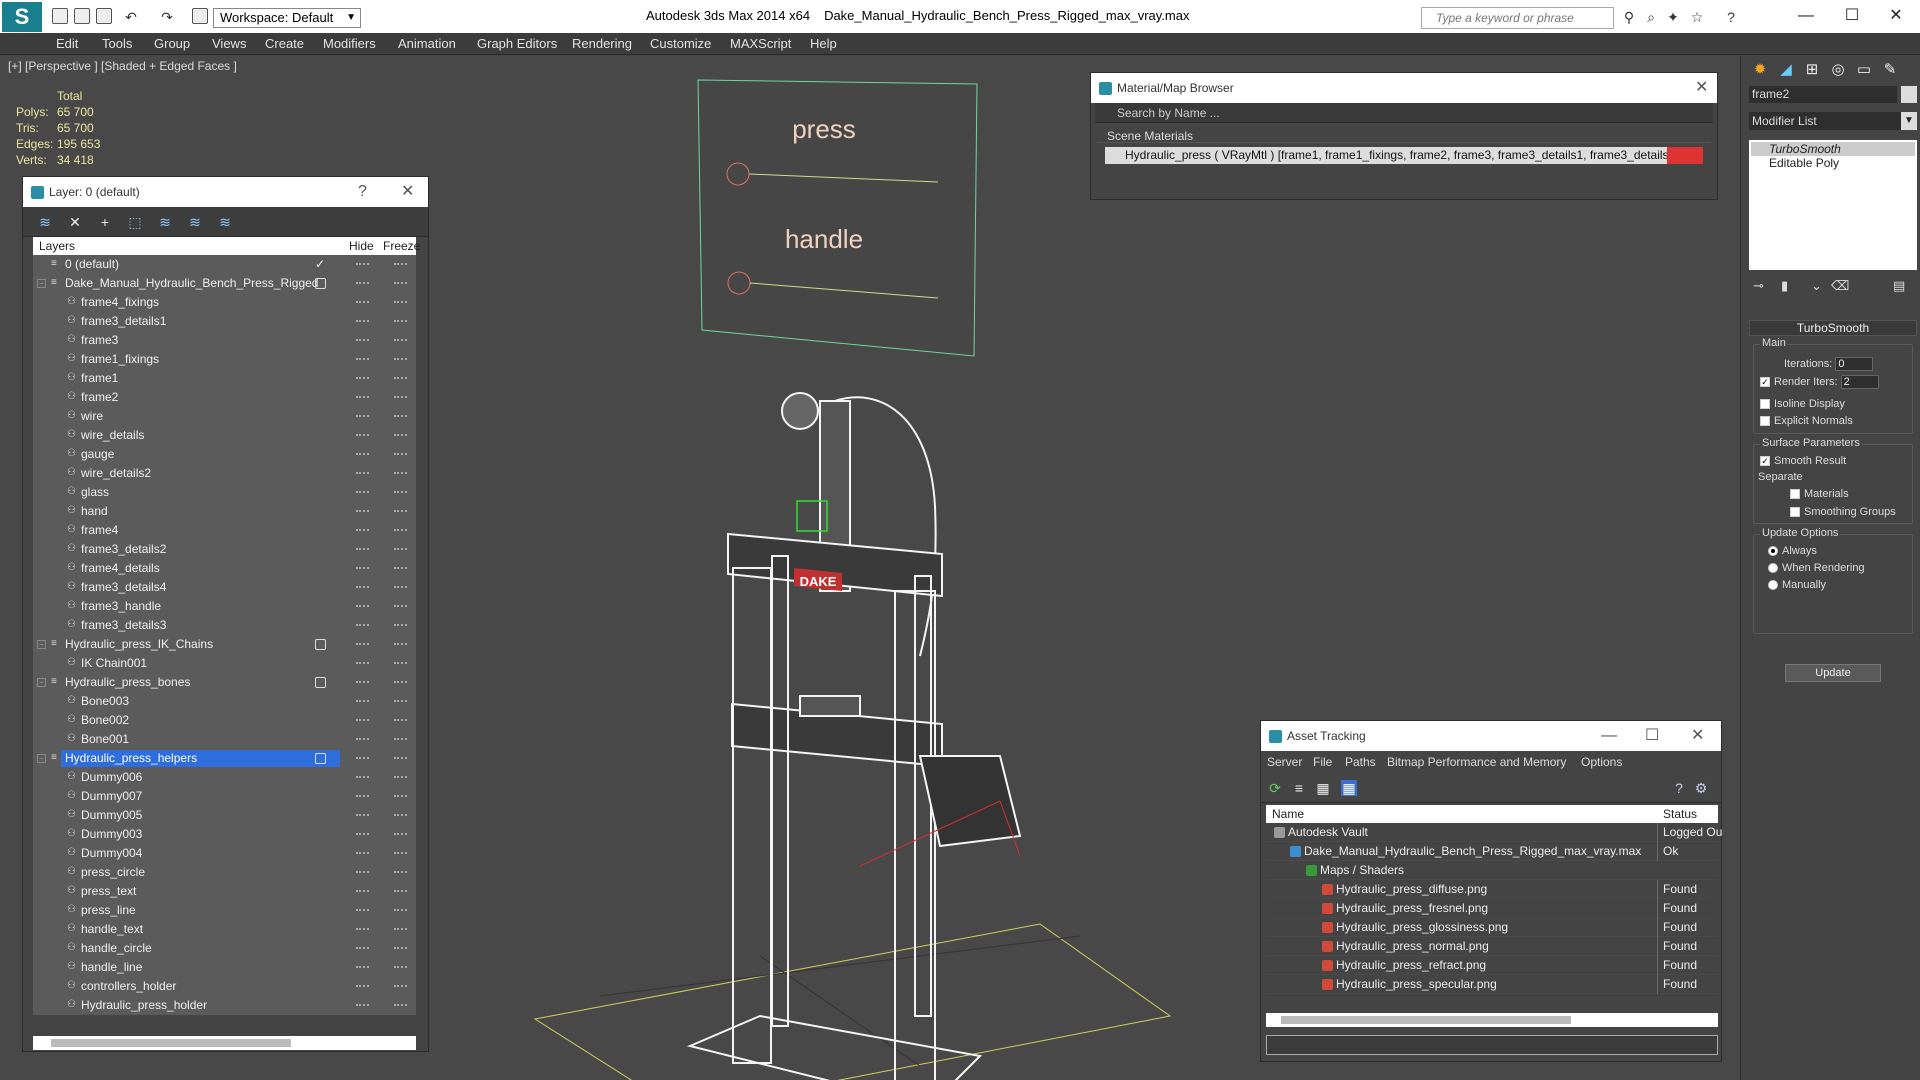  I want to click on help-icon: ?, so click(362, 192).